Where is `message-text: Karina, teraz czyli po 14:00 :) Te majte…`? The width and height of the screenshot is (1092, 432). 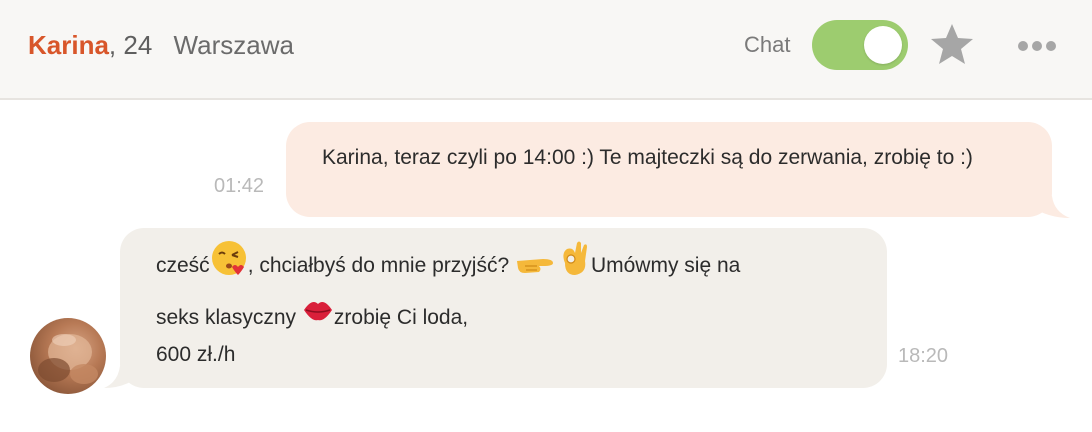 message-text: Karina, teraz czyli po 14:00 :) Te majte… is located at coordinates (647, 157).